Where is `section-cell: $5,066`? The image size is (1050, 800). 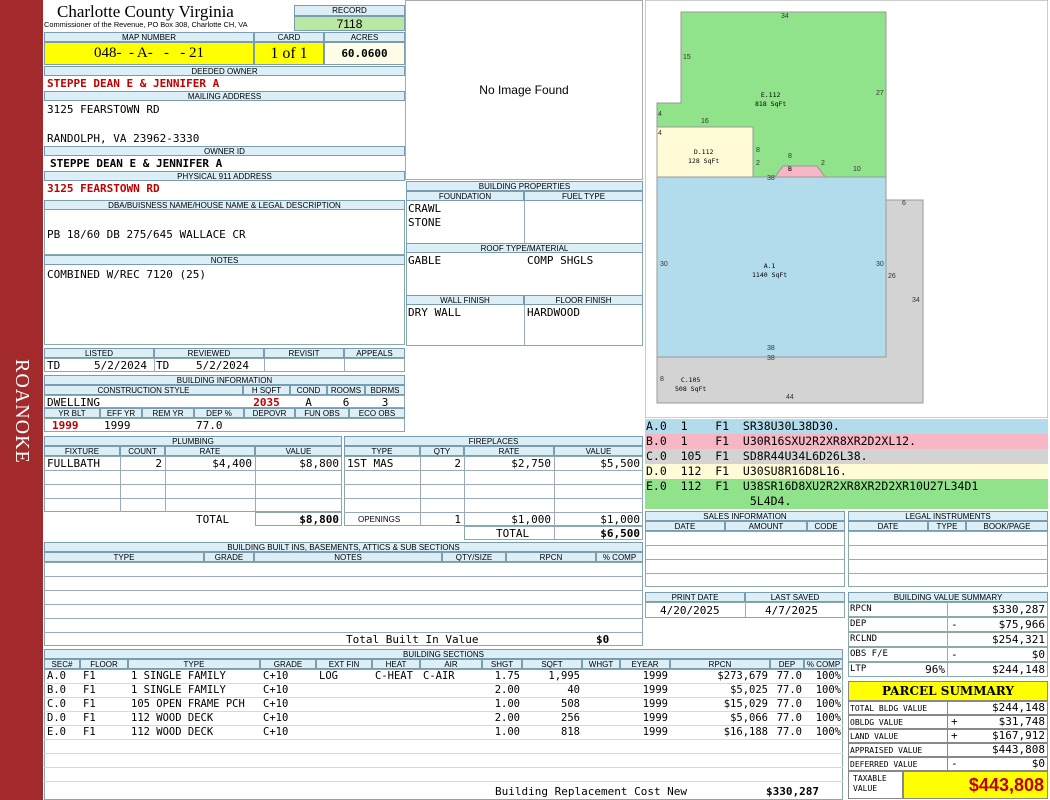 section-cell: $5,066 is located at coordinates (749, 718).